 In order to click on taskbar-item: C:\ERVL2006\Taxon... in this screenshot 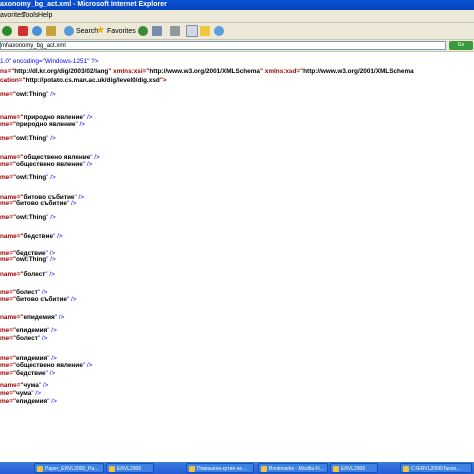, I will do `click(436, 468)`.